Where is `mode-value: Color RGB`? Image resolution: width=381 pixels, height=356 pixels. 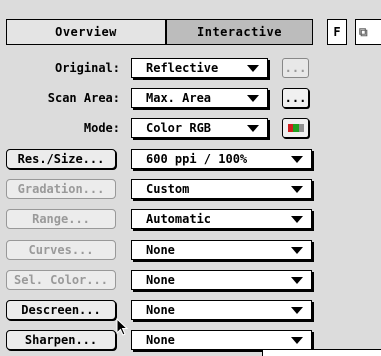
mode-value: Color RGB is located at coordinates (179, 128).